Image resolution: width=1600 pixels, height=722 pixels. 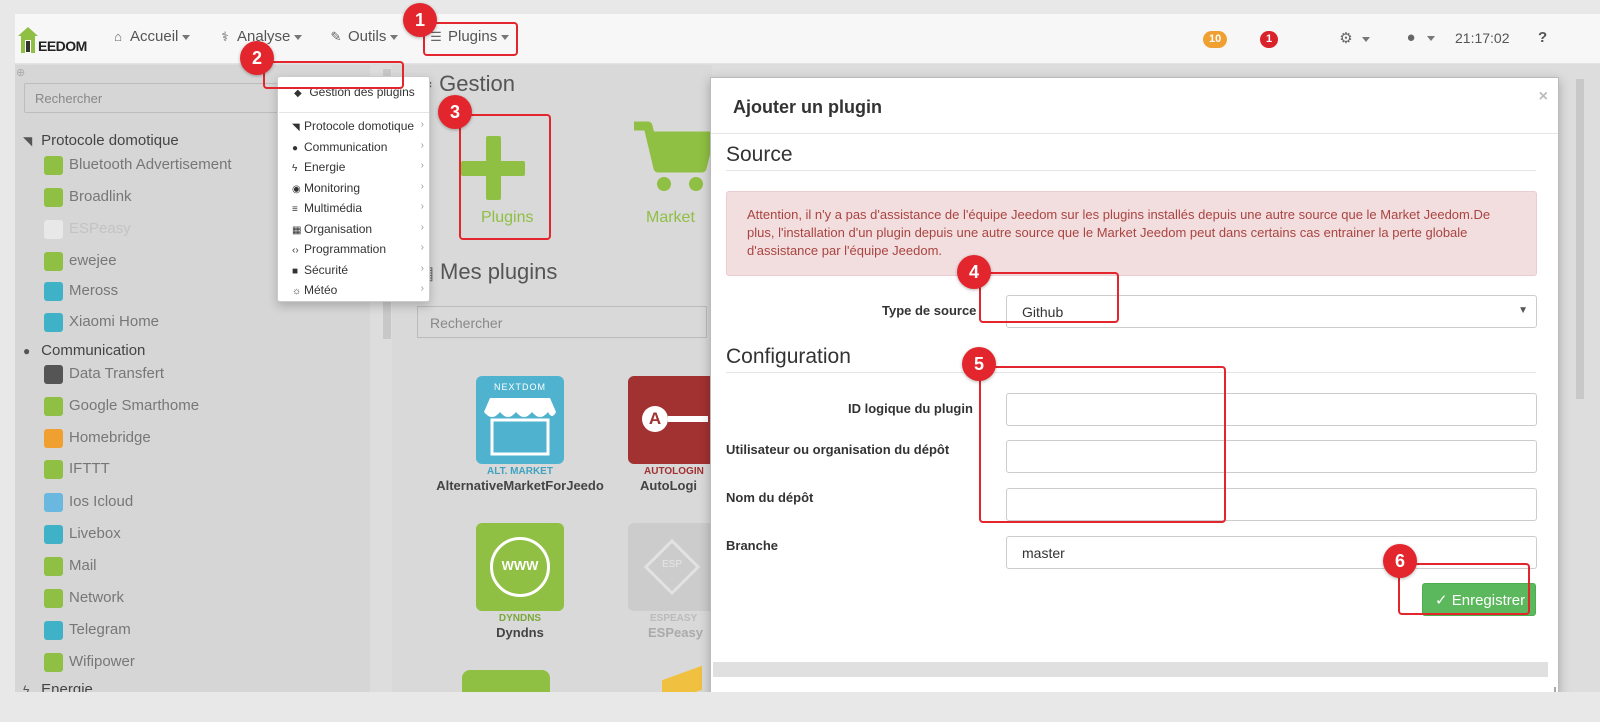 I want to click on menu-item-multimedia: ≡ Multimédia ›, so click(x=358, y=208).